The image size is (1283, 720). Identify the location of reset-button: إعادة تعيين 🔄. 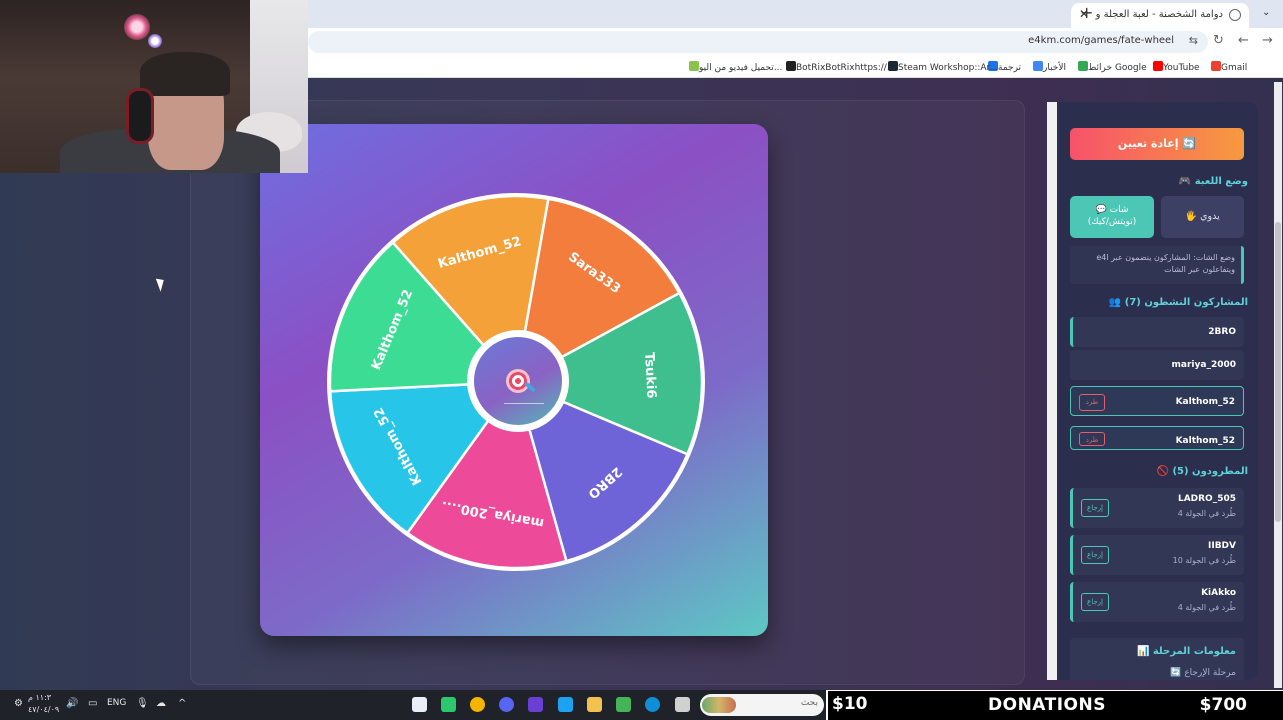
(1157, 144).